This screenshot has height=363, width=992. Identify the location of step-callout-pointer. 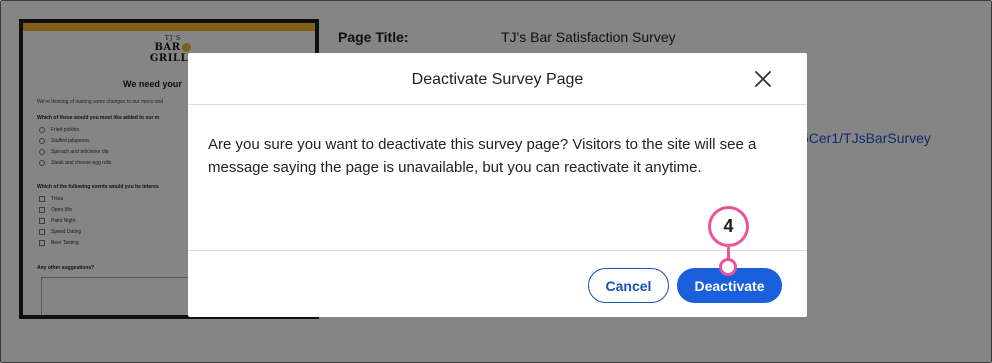
(728, 267).